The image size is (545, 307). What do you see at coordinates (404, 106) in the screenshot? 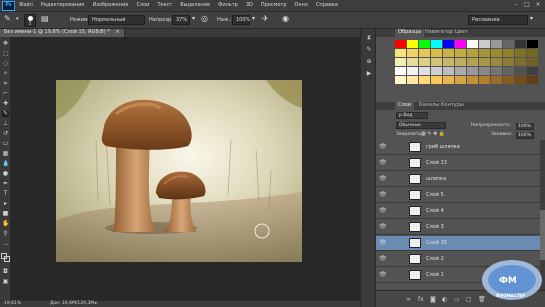
I see `tab-layers: Слои` at bounding box center [404, 106].